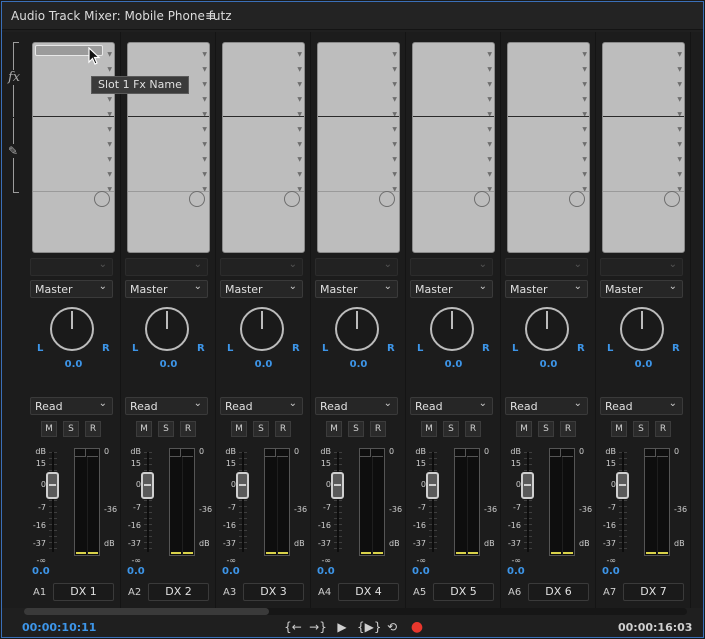 Image resolution: width=705 pixels, height=639 pixels. I want to click on play-in-to-out-icon: {▶}, so click(369, 627).